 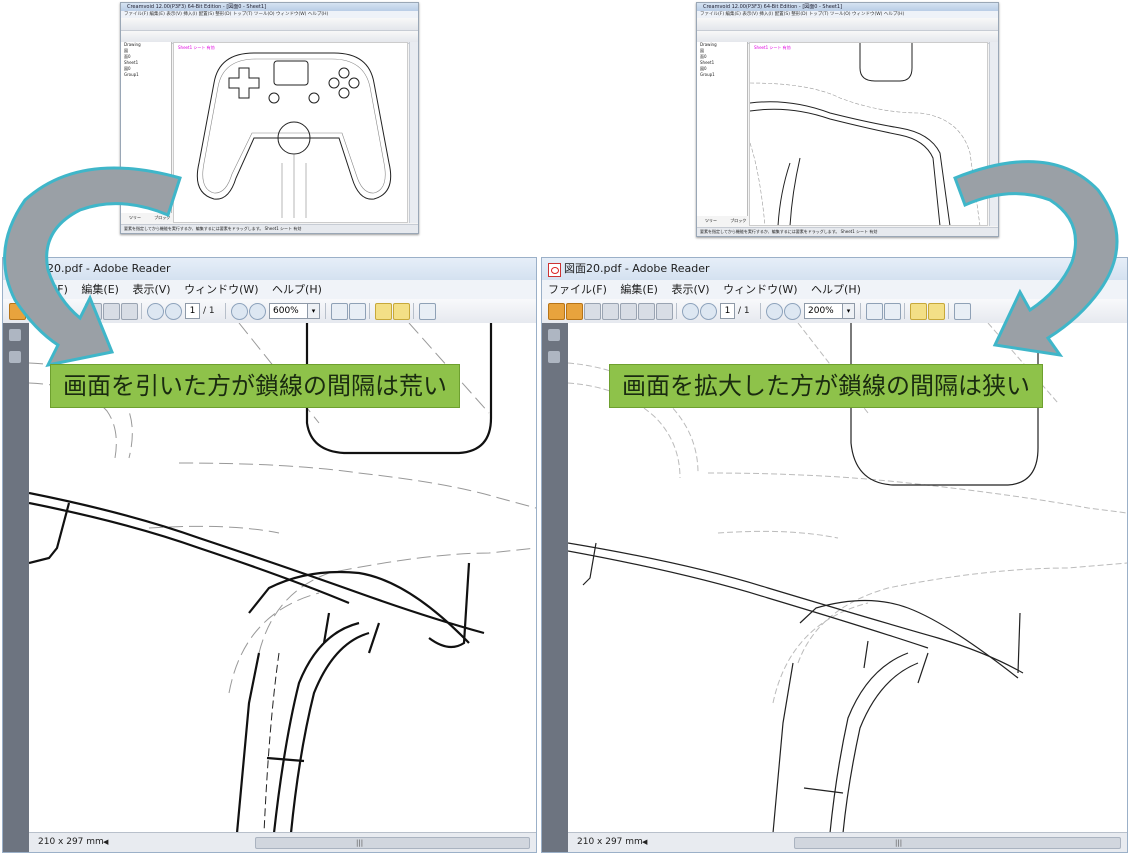 I want to click on tab-block: ブロック, so click(x=738, y=220).